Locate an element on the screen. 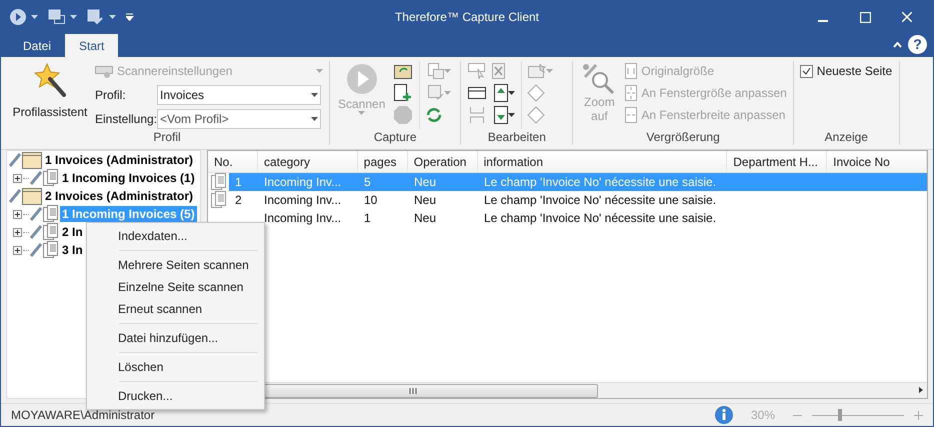 This screenshot has width=934, height=427. toolbar-button is located at coordinates (403, 93).